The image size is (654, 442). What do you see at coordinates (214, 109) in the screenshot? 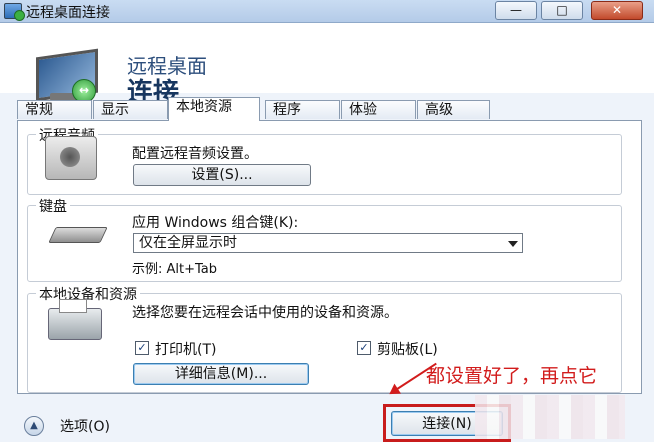
I see `tab-local-resources: 本地资源` at bounding box center [214, 109].